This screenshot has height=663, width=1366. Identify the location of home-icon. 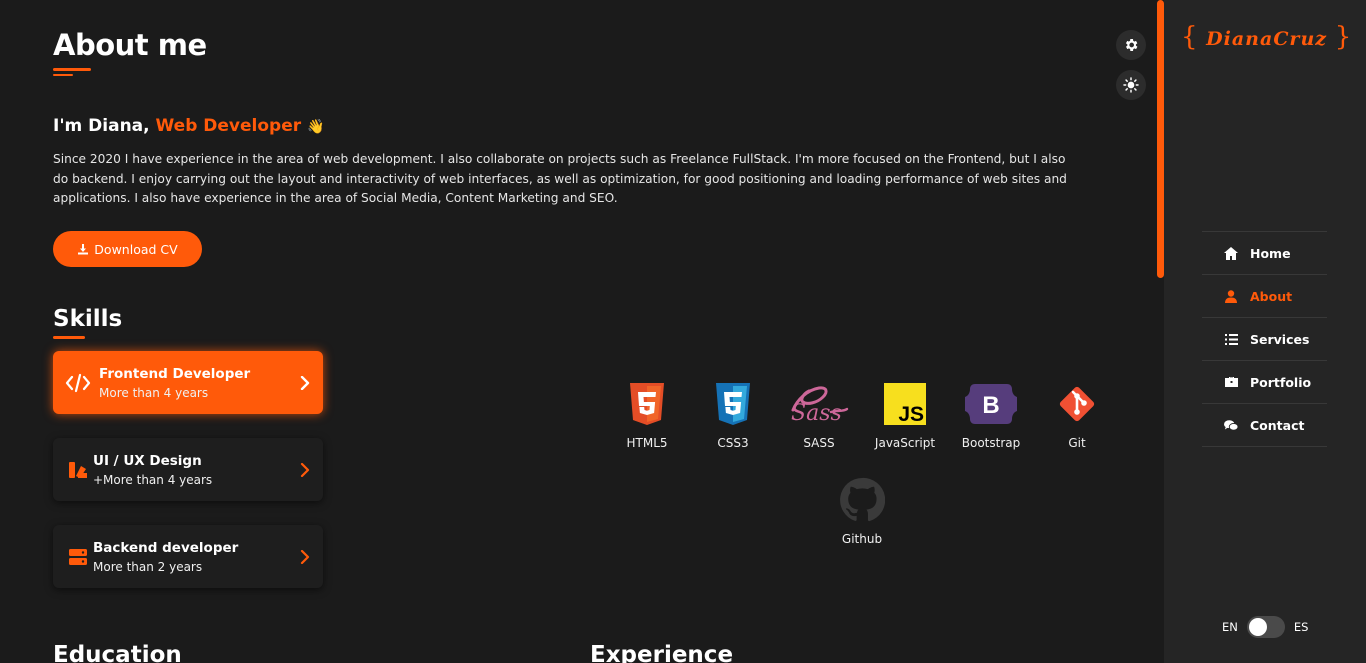
(1231, 253).